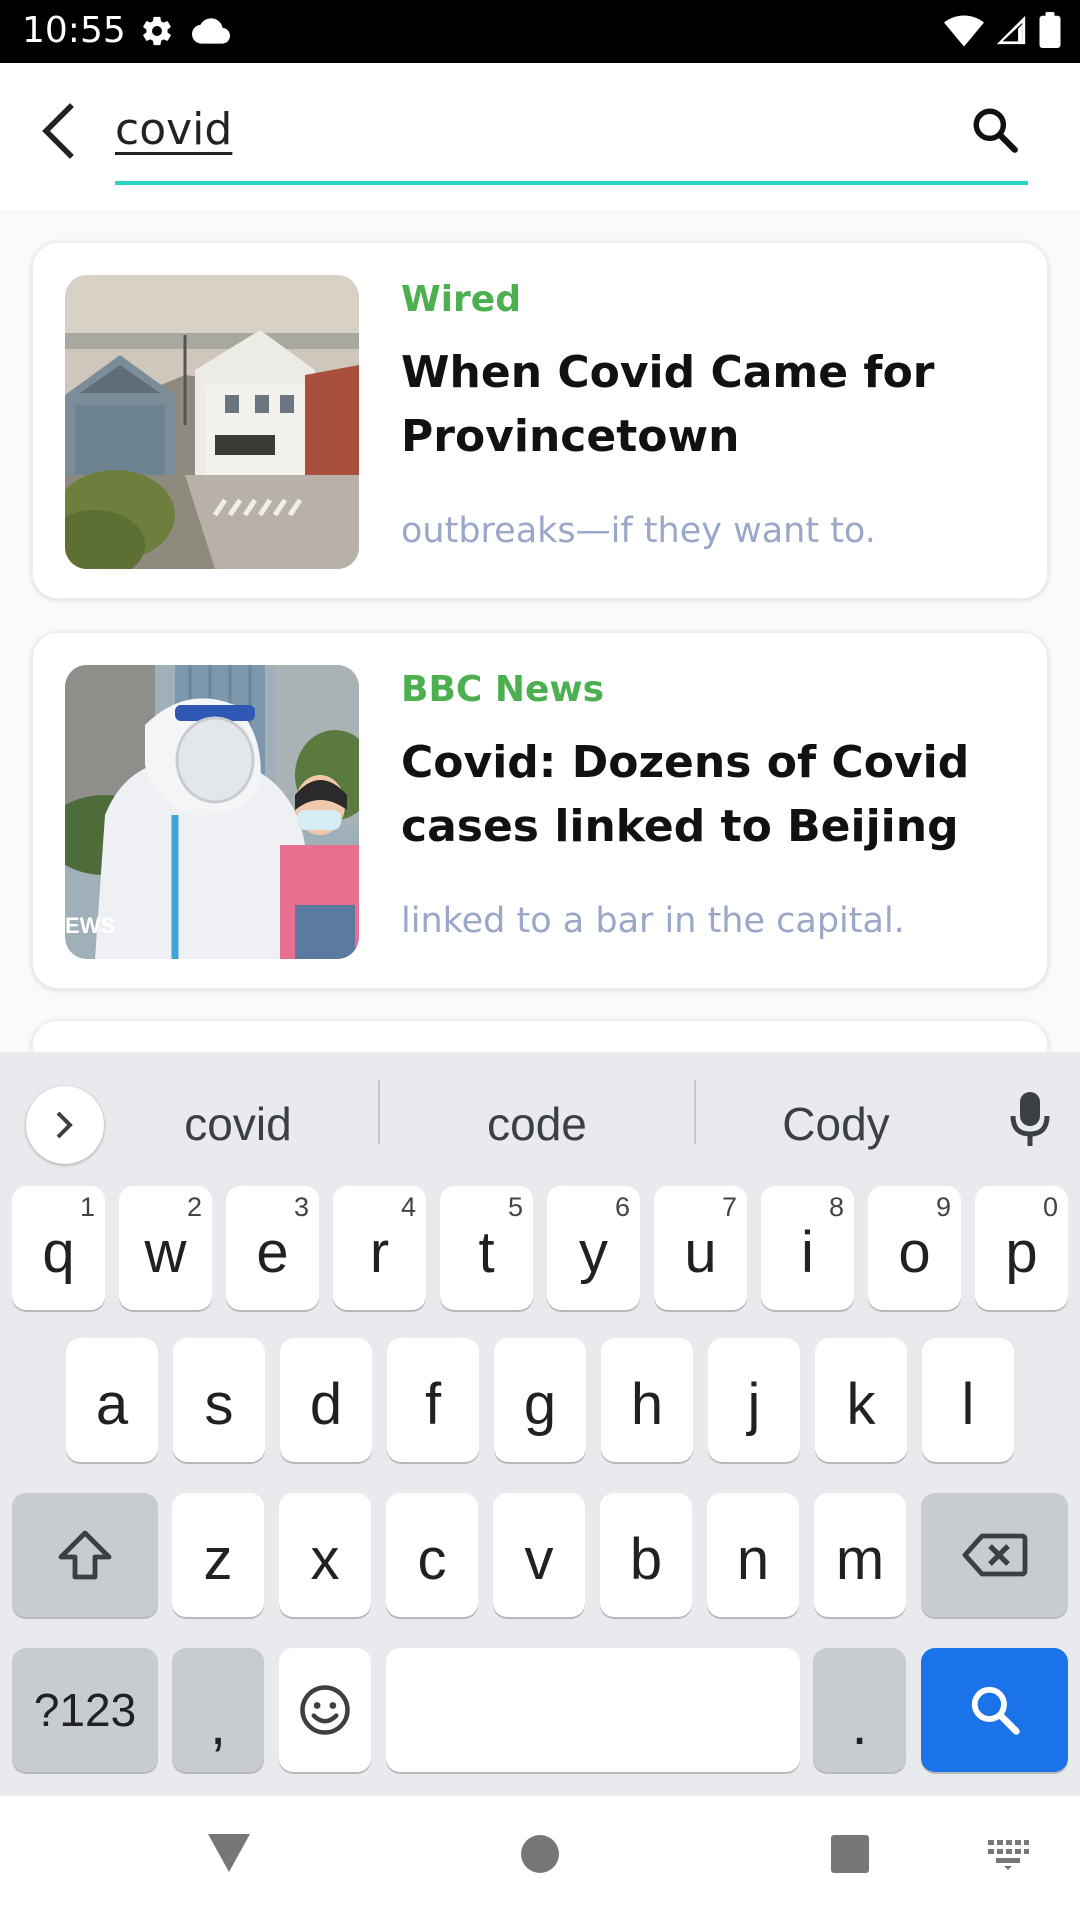 This screenshot has width=1080, height=1920. What do you see at coordinates (537, 1124) in the screenshot?
I see `suggestion-2: code` at bounding box center [537, 1124].